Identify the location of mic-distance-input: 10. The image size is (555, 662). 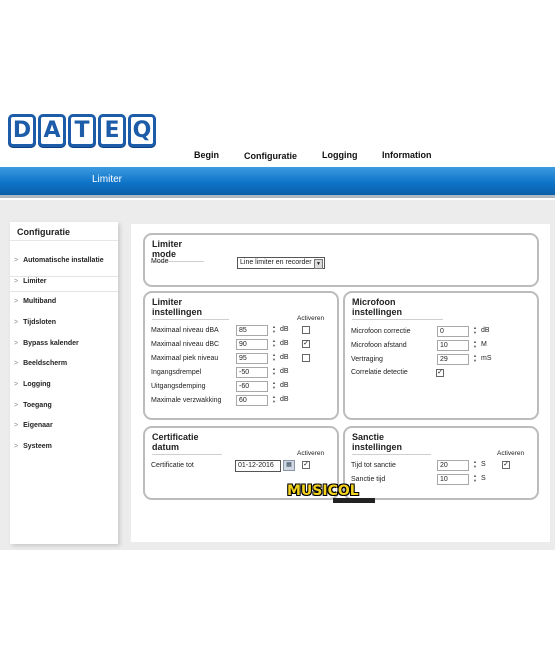
(453, 345).